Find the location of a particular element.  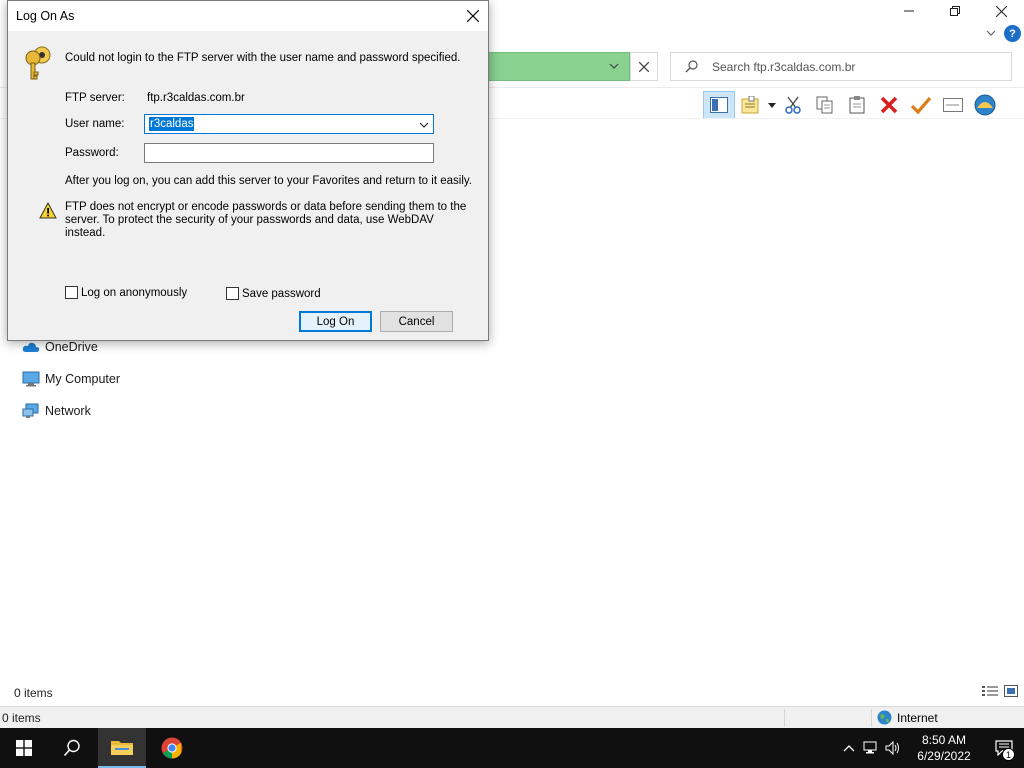

action-center-button: 1 is located at coordinates (1004, 748).